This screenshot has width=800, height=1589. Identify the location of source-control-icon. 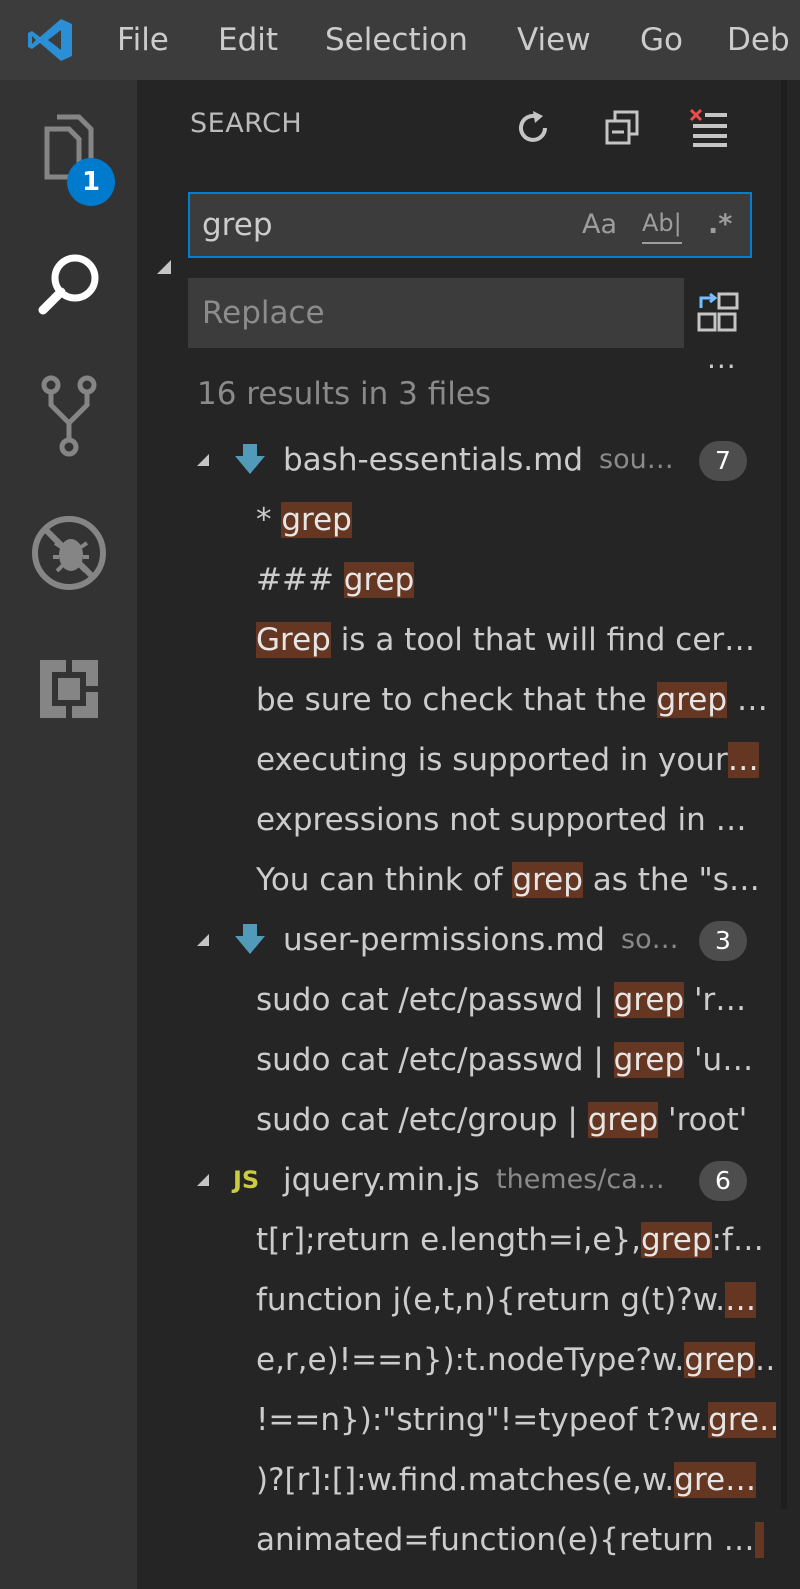
(68, 416).